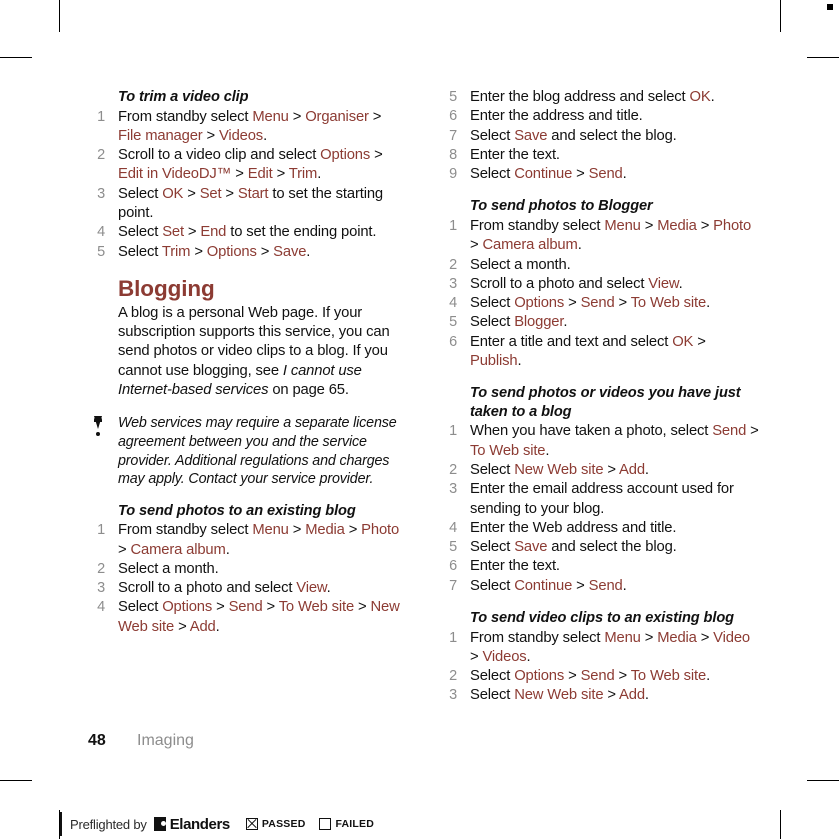 This screenshot has width=839, height=839. I want to click on procedure-step: 2 Select New Web site > Add., so click(600, 470).